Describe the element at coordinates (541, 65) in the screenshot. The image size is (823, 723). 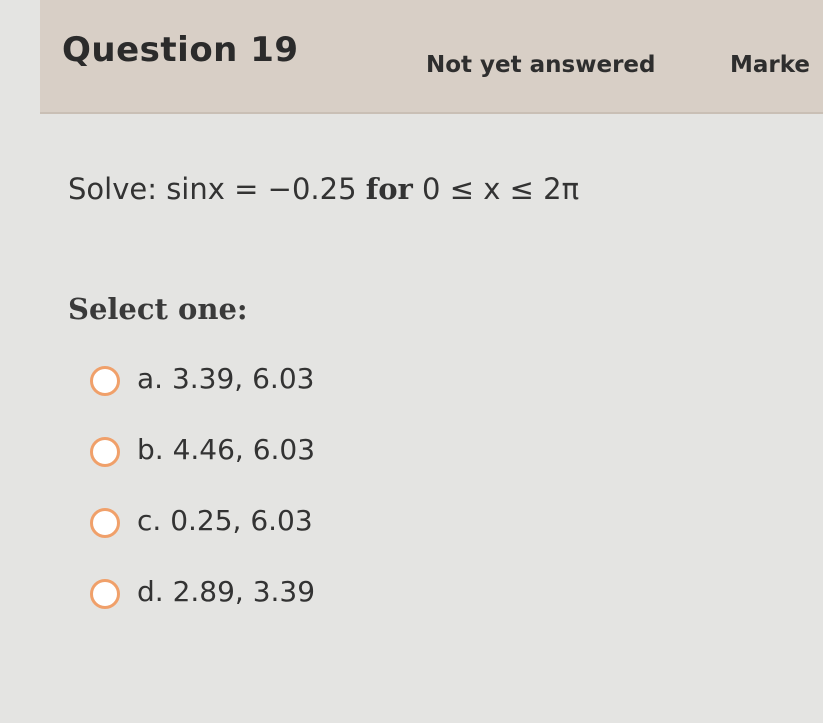
I see `question-state: Not yet answered` at that location.